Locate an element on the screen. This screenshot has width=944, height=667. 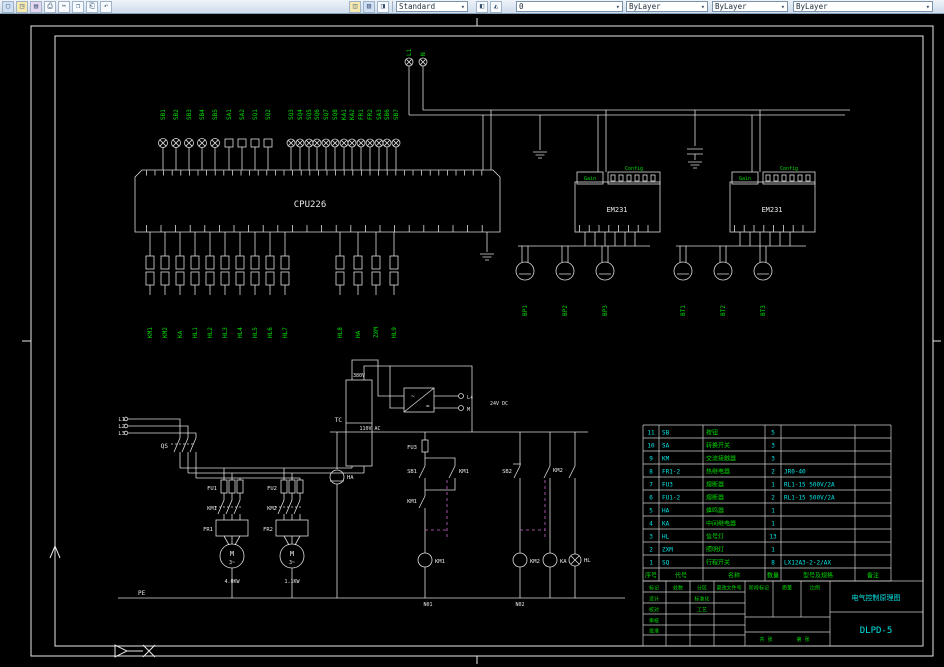
wire-label: SQ4 is located at coordinates (300, 114).